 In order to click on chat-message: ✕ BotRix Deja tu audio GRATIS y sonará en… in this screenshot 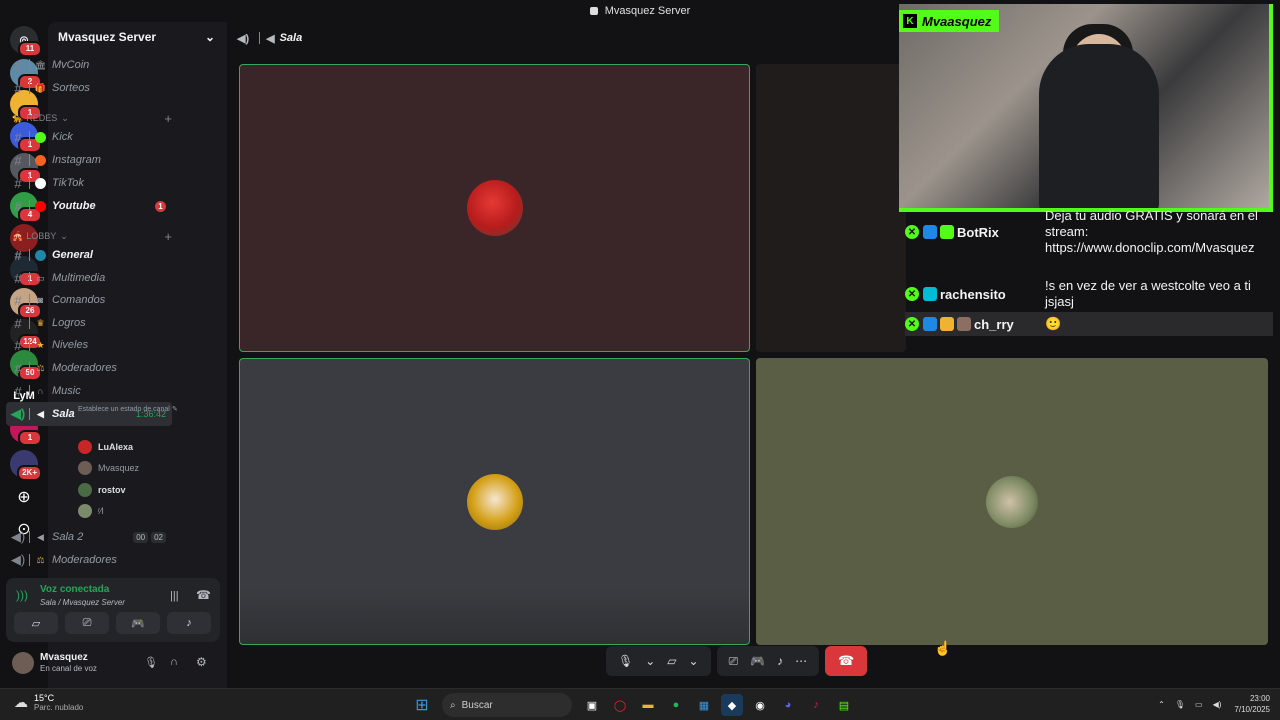, I will do `click(1089, 232)`.